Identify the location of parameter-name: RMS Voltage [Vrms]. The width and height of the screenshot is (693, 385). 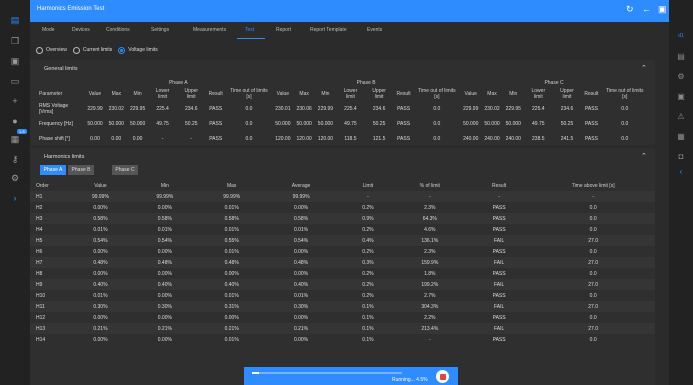
(54, 108).